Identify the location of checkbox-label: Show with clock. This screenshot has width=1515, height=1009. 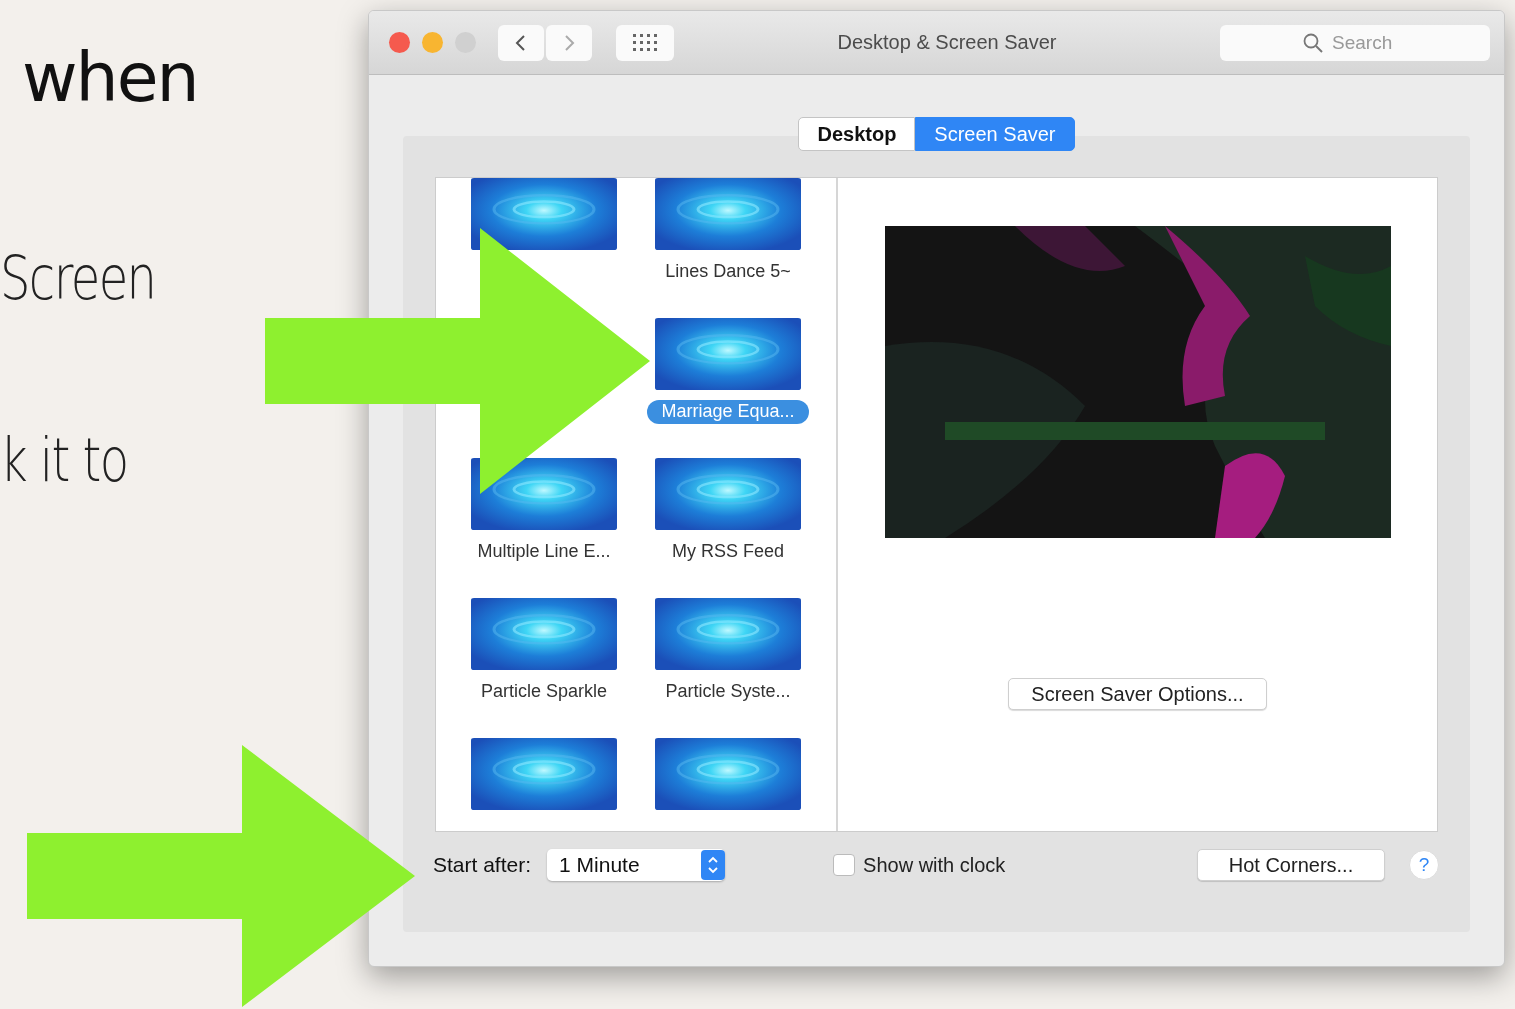
(934, 865).